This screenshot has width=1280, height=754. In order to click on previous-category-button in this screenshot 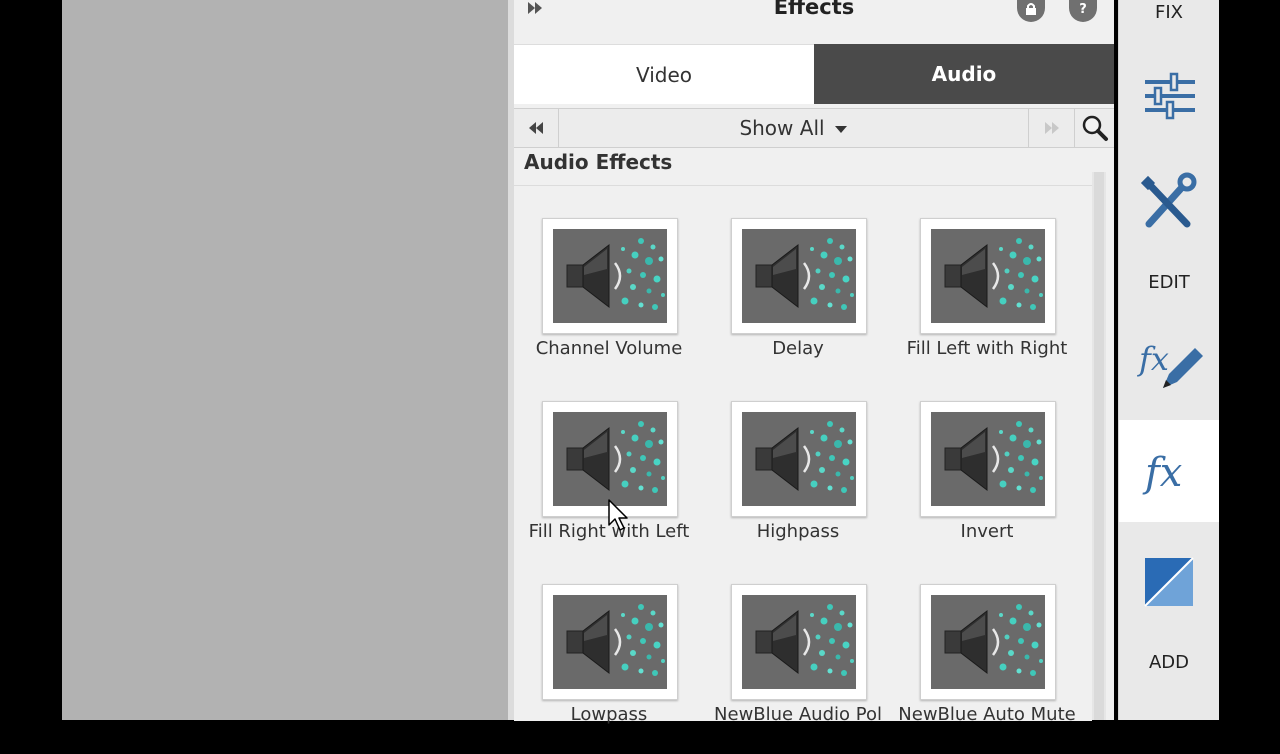, I will do `click(536, 128)`.